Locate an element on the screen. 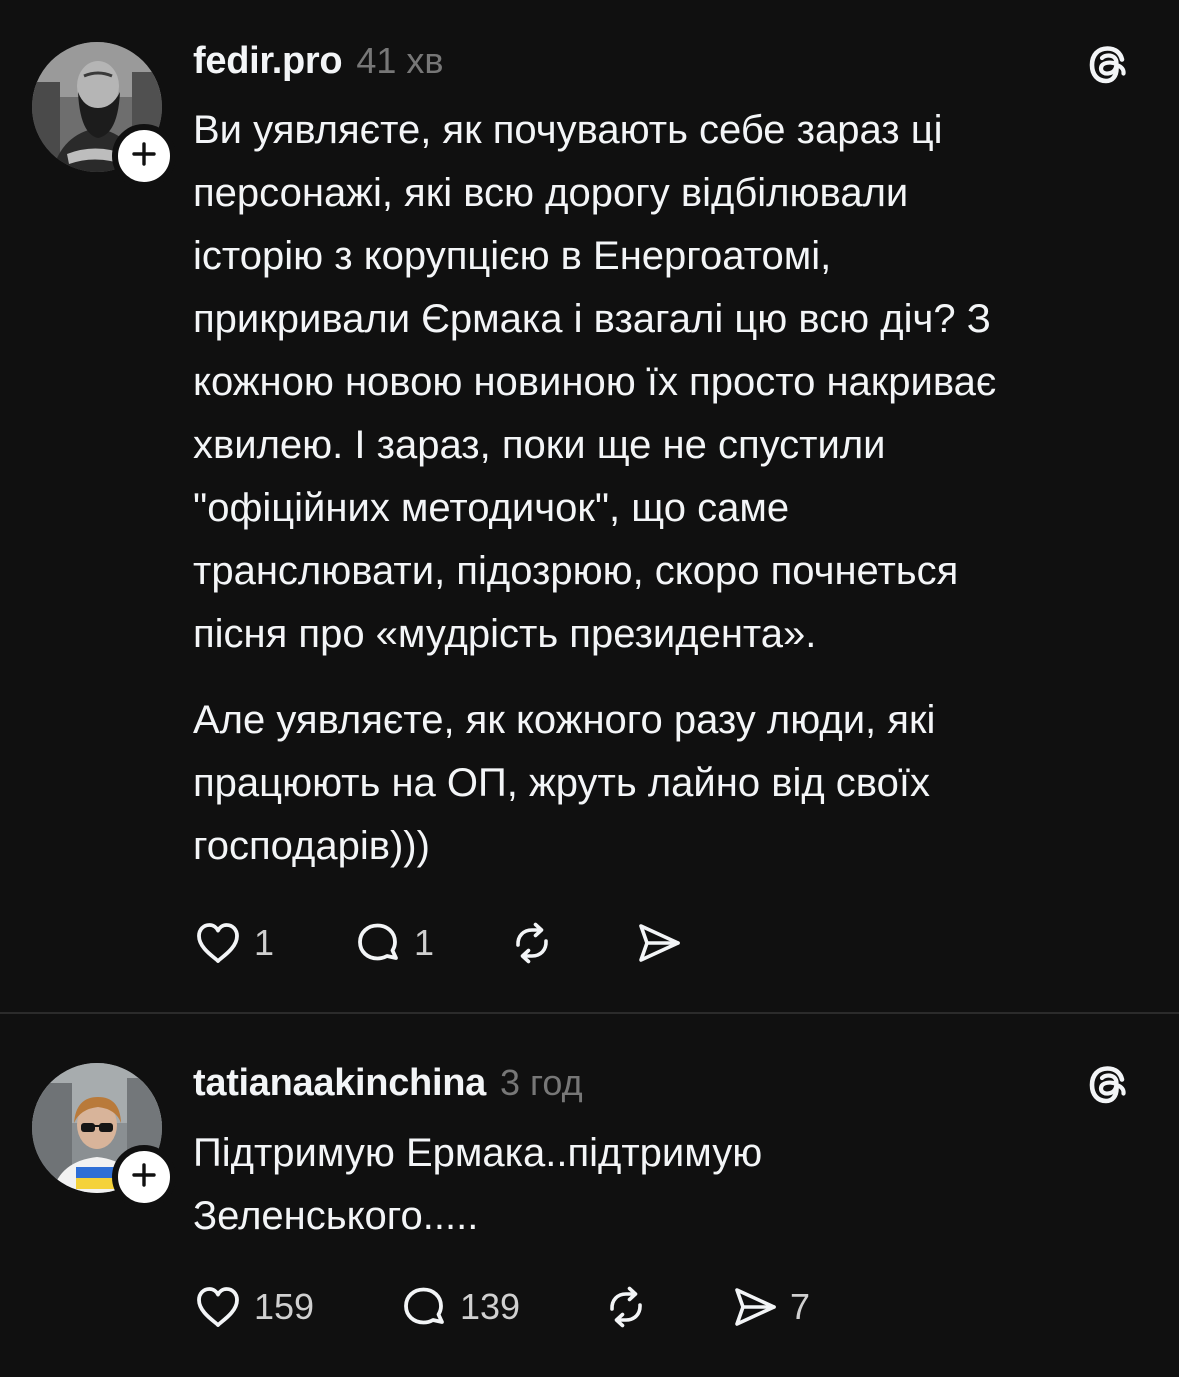 The width and height of the screenshot is (1179, 1377). like-button: 159 is located at coordinates (252, 1307).